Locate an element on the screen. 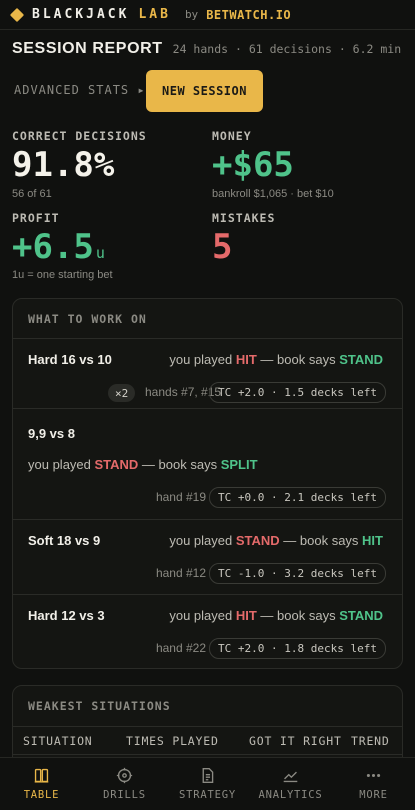 This screenshot has height=810, width=415. book-action: SPLIT is located at coordinates (239, 464).